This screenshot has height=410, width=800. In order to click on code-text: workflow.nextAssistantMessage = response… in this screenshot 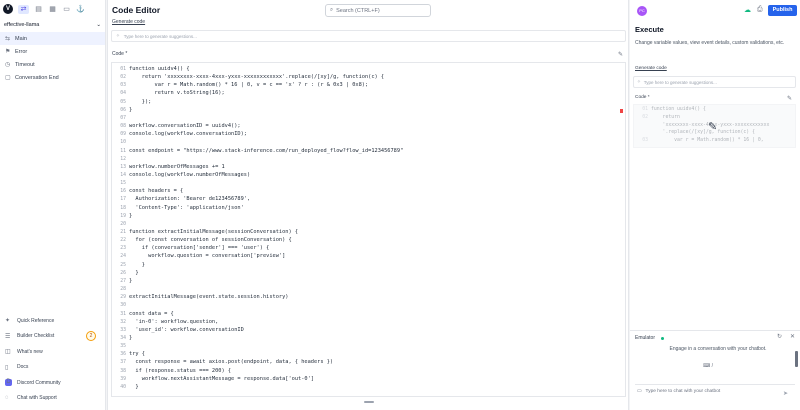, I will do `click(221, 378)`.